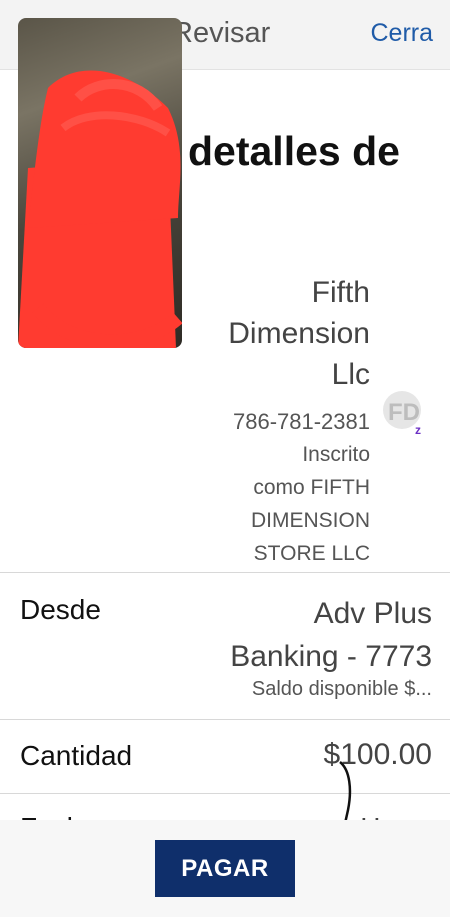 This screenshot has height=917, width=450. Describe the element at coordinates (336, 454) in the screenshot. I see `payee-registered-line: Inscrito` at that location.